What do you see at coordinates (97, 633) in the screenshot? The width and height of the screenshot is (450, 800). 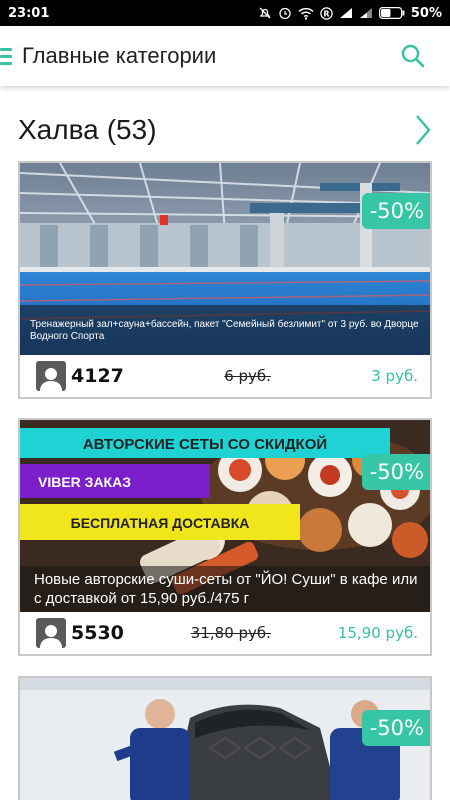 I see `purchase-count: 5530` at bounding box center [97, 633].